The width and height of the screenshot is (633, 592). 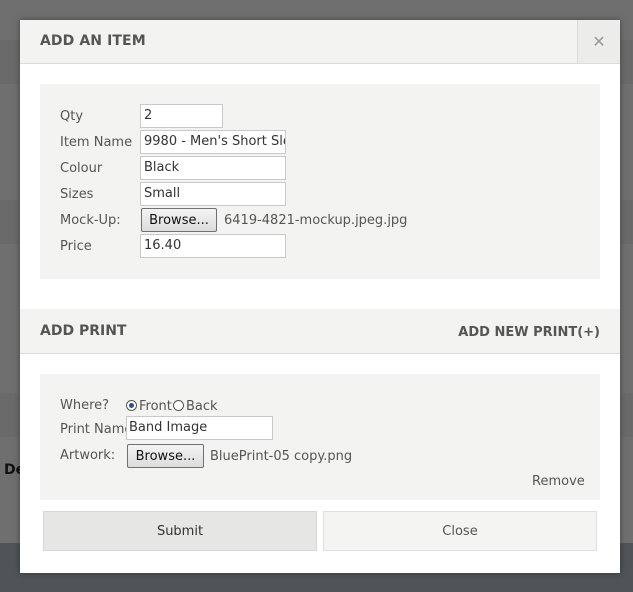 What do you see at coordinates (88, 455) in the screenshot?
I see `artwork-label: Artwork:` at bounding box center [88, 455].